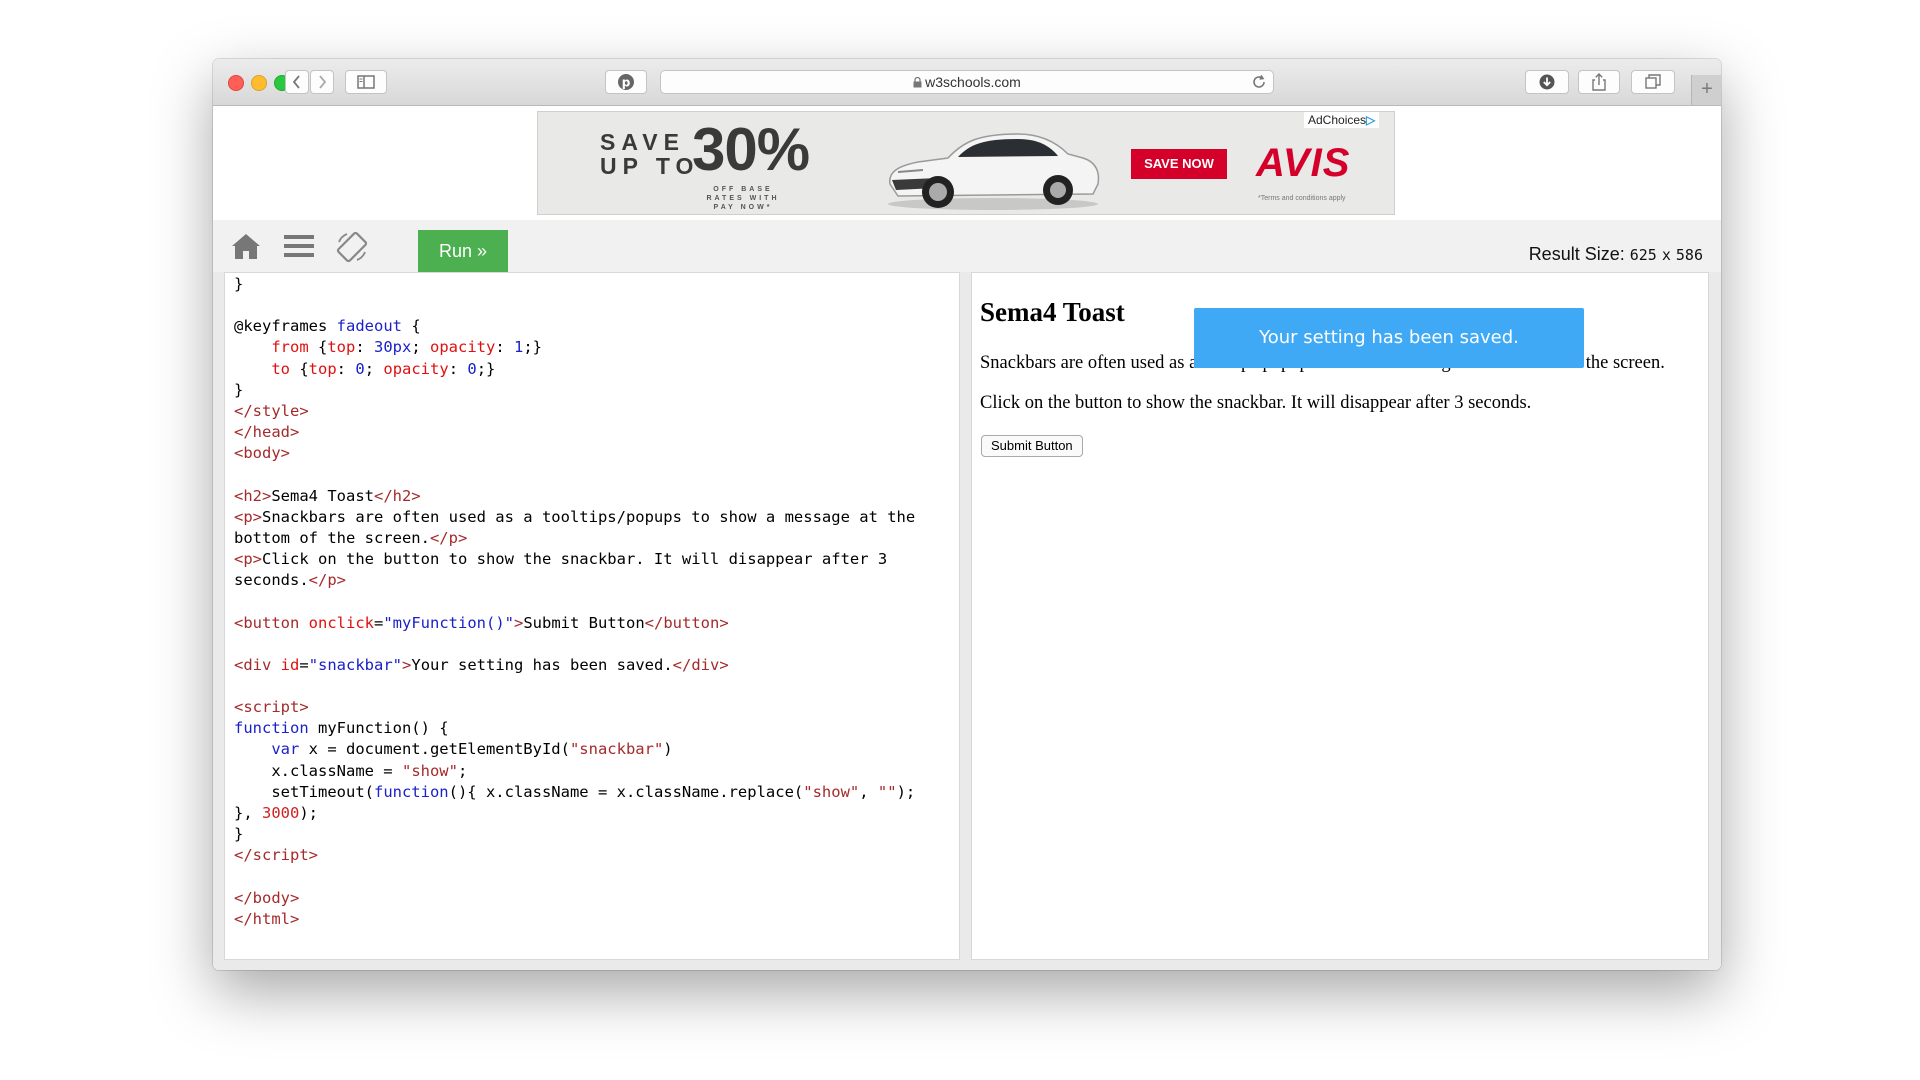 This screenshot has height=1080, width=1920. I want to click on chevron-left-icon, so click(296, 82).